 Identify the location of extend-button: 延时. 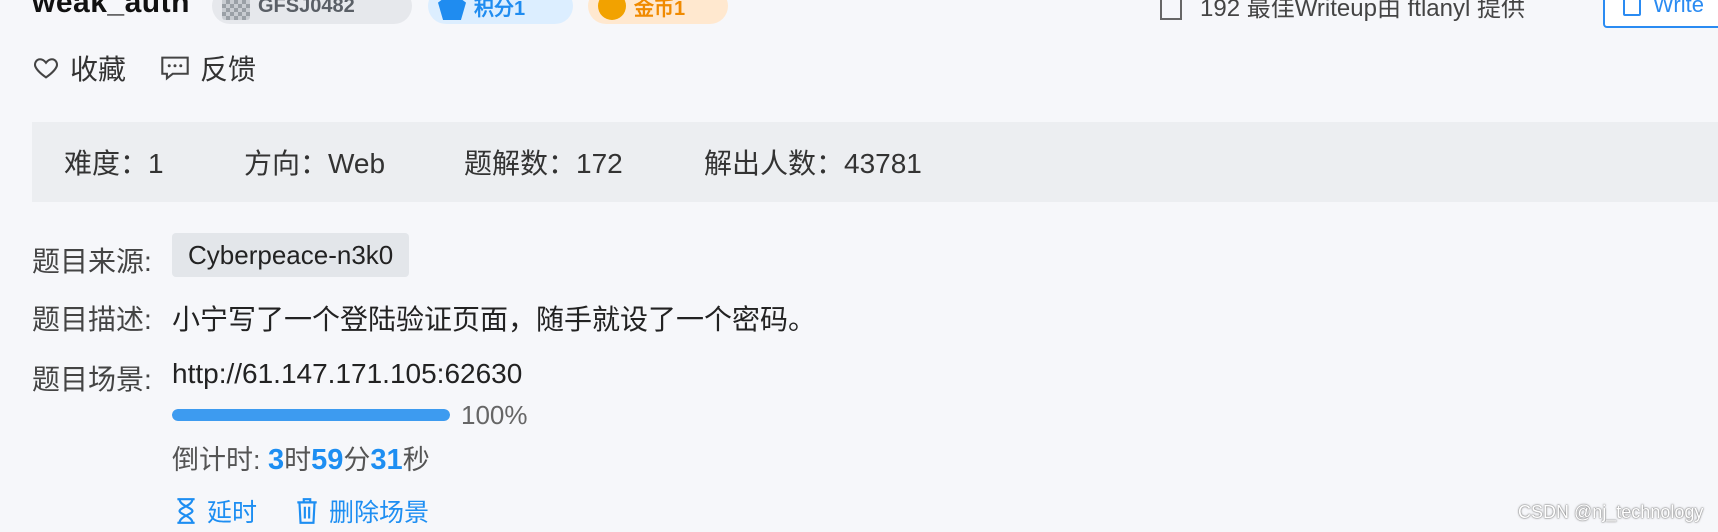
(216, 511).